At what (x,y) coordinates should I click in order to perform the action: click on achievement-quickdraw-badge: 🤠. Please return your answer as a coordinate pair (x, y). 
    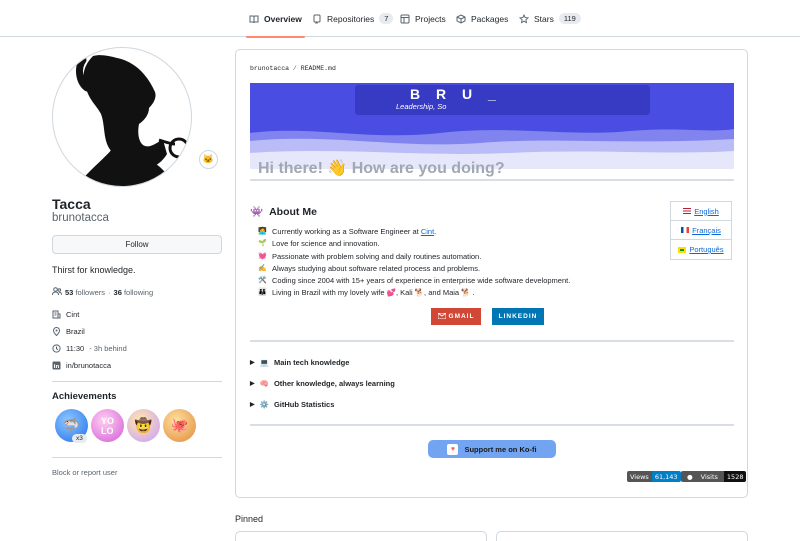
    Looking at the image, I should click on (143, 425).